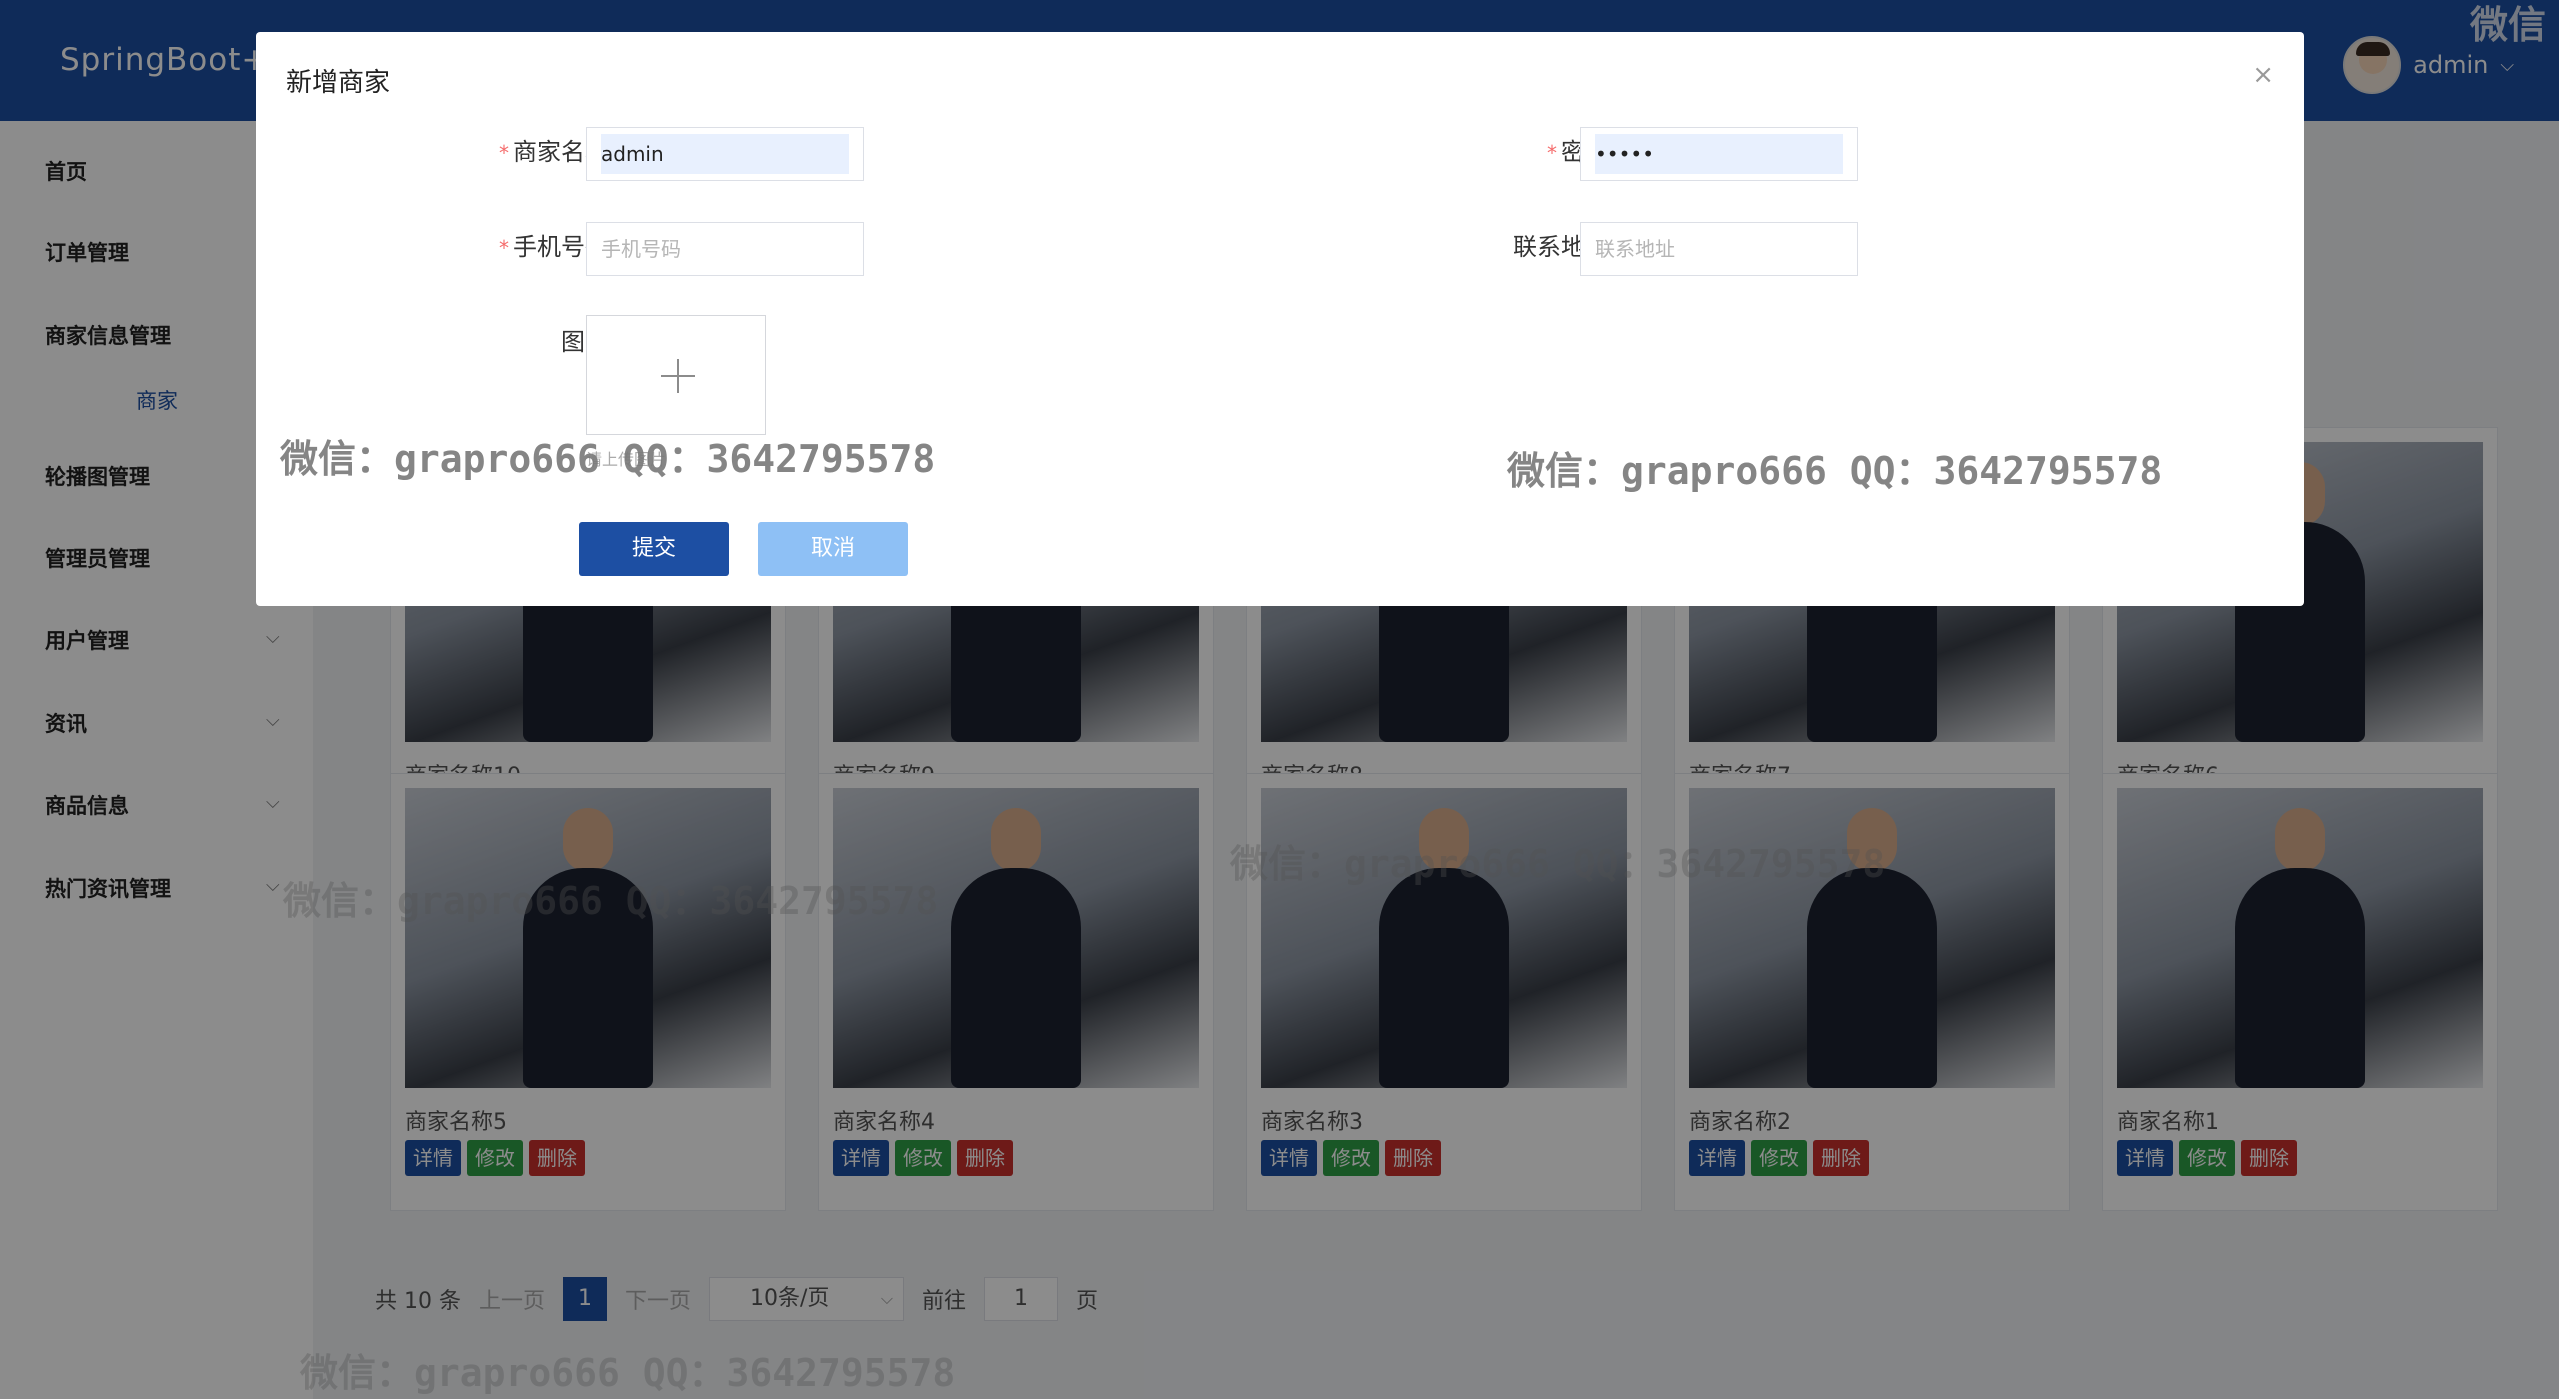  I want to click on address-label: 联系地址, so click(1561, 247).